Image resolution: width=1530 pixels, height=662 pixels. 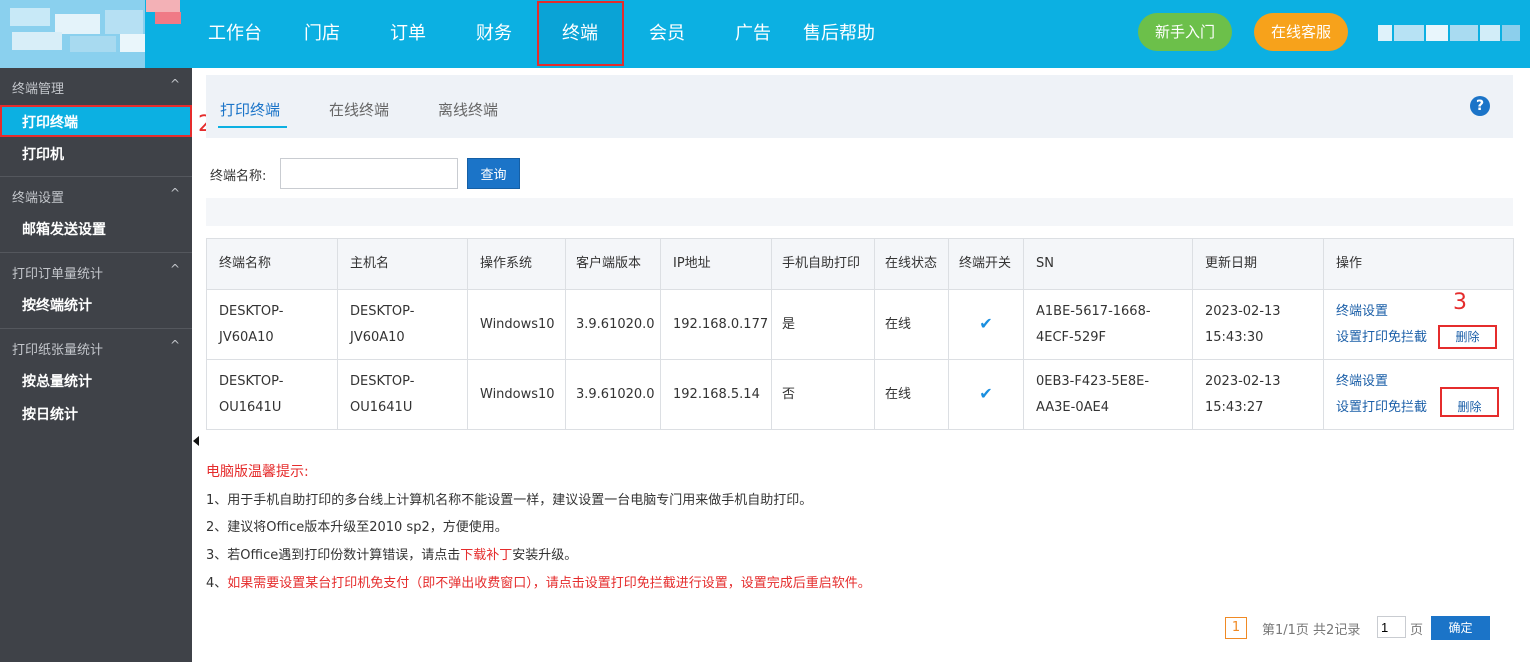 What do you see at coordinates (357, 527) in the screenshot?
I see `tip-2: 2、建议将Office版本升级至2010 sp2，方便使用。` at bounding box center [357, 527].